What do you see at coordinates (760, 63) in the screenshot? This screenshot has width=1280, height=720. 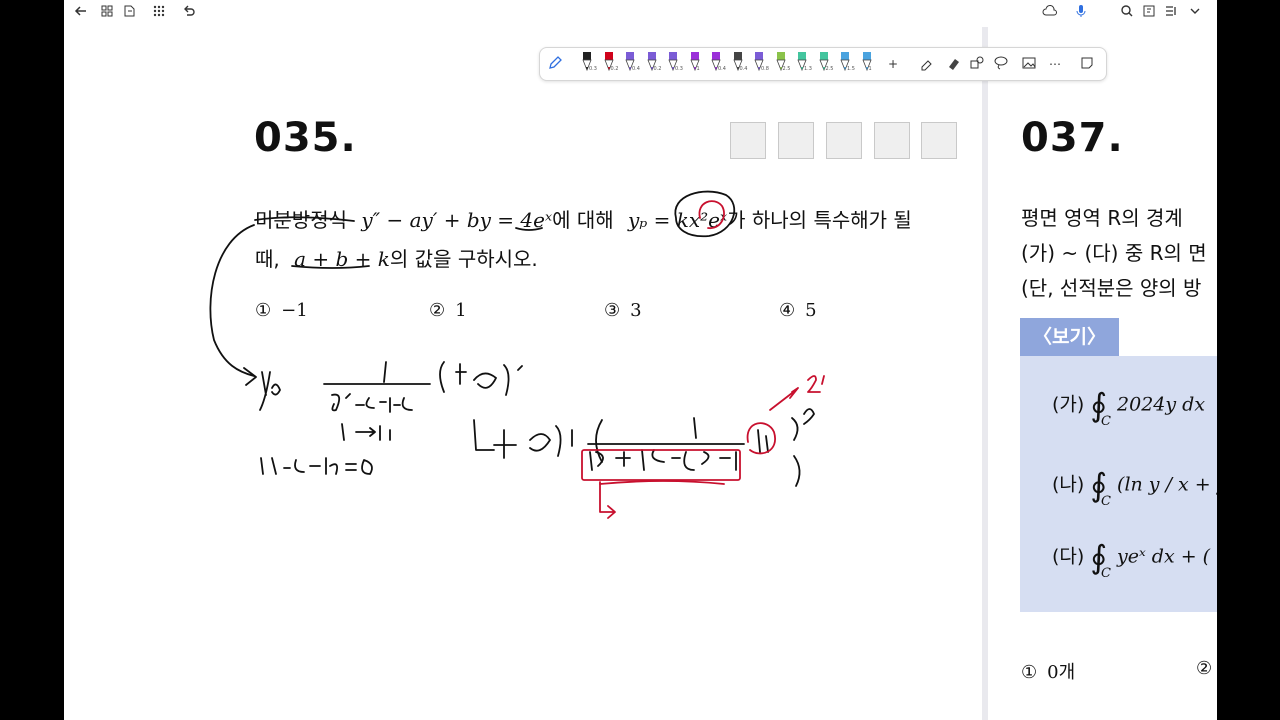 I see `pen-9: 0.8` at bounding box center [760, 63].